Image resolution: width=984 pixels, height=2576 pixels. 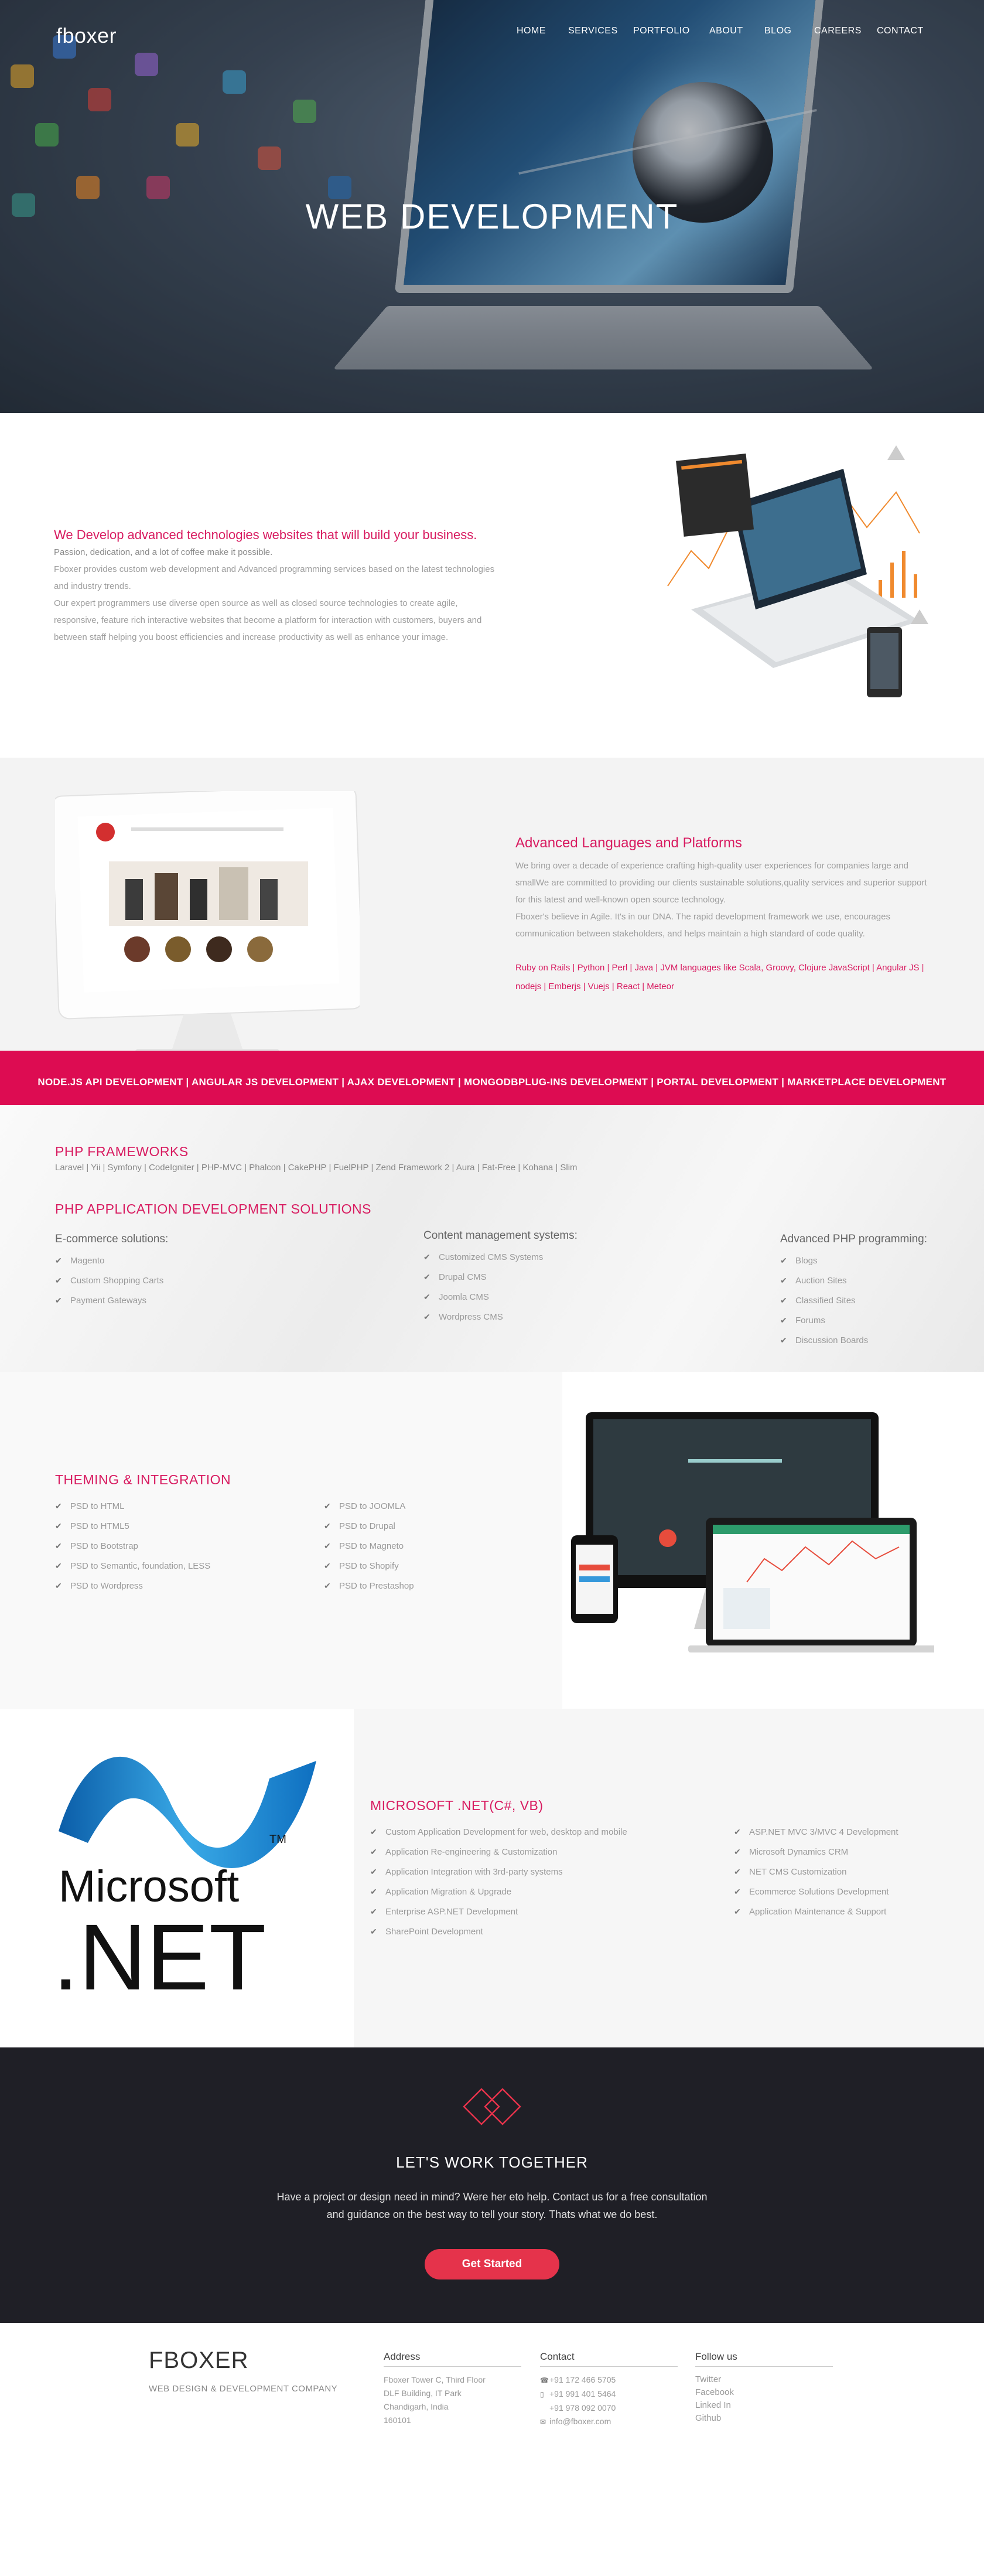 I want to click on cta-title: LET'S WORK TOGETHER, so click(x=492, y=2162).